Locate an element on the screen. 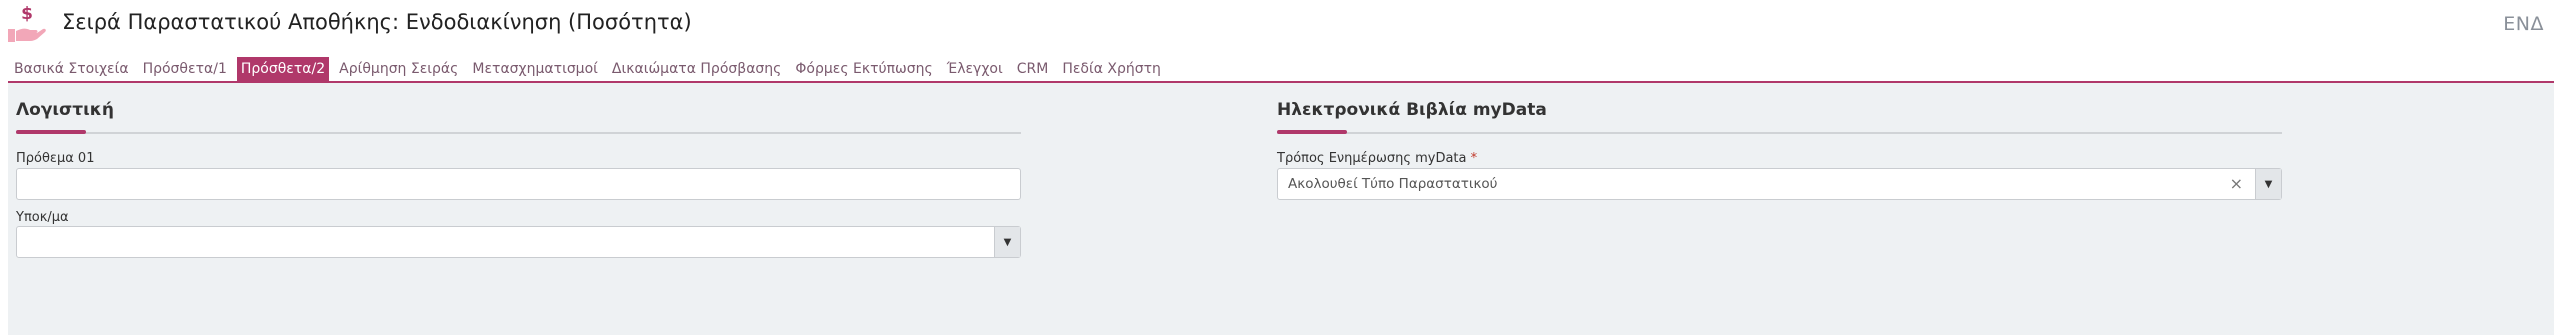 The width and height of the screenshot is (2554, 335). prothema-label: Πρόθεμα 01 is located at coordinates (55, 158).